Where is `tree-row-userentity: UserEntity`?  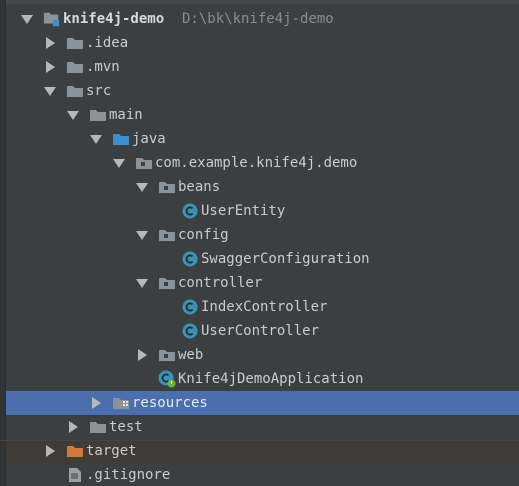
tree-row-userentity: UserEntity is located at coordinates (262, 211).